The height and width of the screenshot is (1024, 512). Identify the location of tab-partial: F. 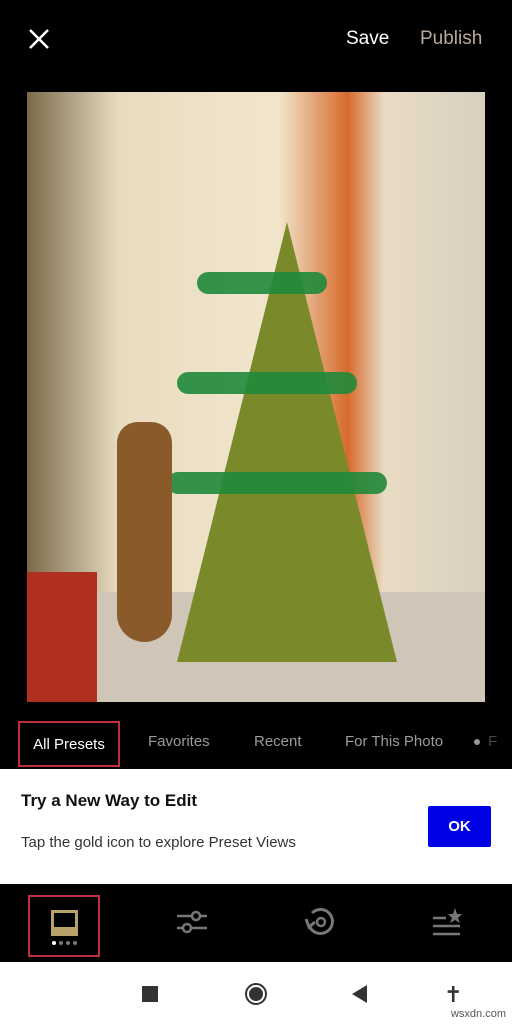
(492, 741).